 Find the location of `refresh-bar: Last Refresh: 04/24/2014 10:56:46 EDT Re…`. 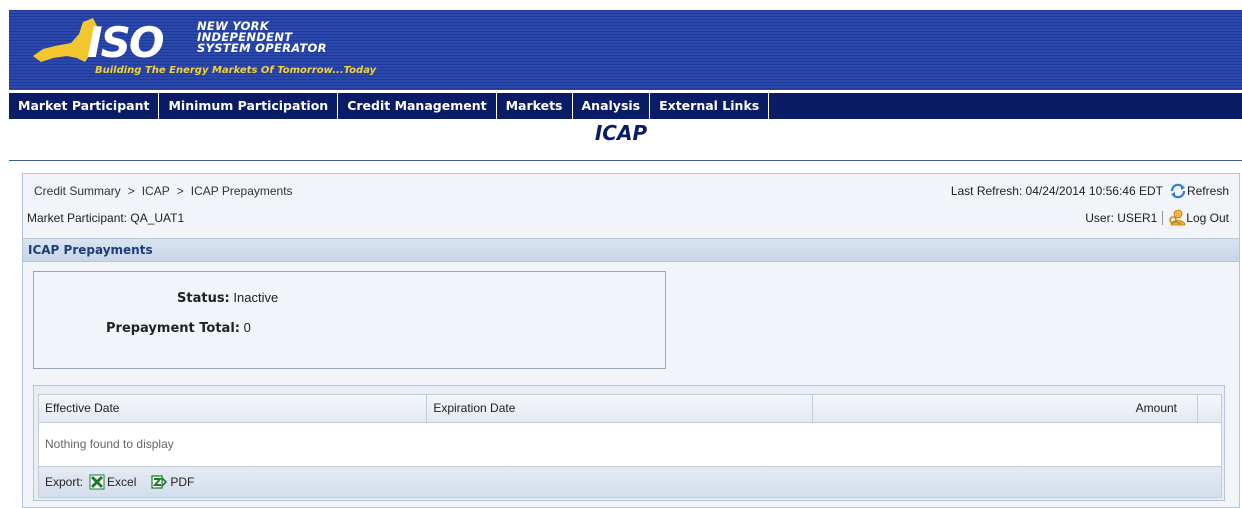

refresh-bar: Last Refresh: 04/24/2014 10:56:46 EDT Re… is located at coordinates (1090, 191).